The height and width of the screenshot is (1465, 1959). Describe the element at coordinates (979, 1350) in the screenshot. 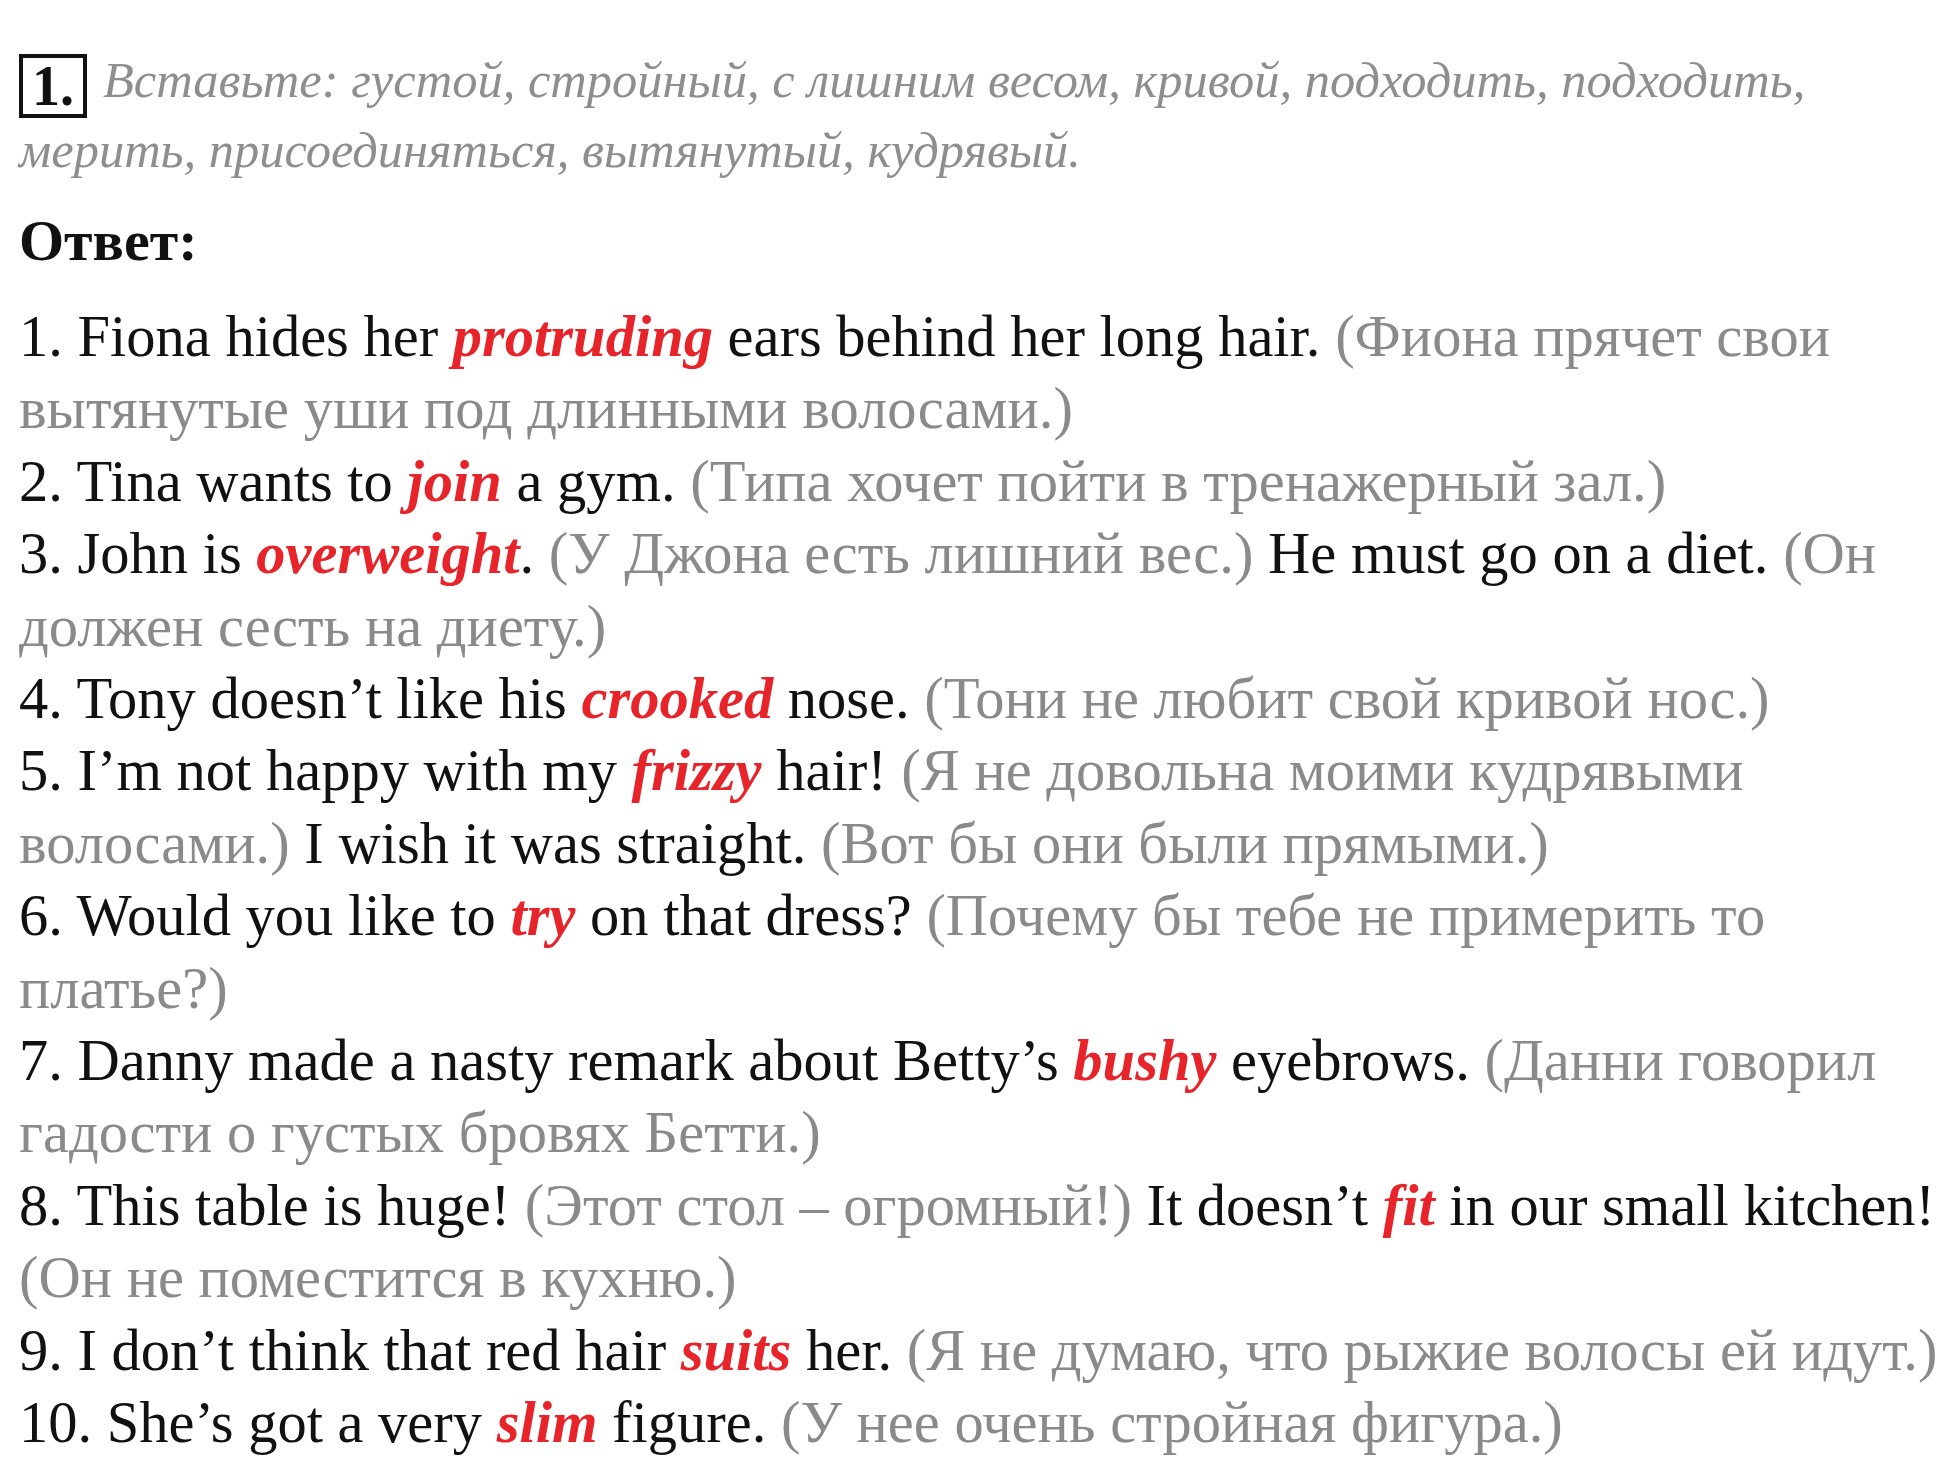

I see `answer-item: 9. I don’t think that red hair suits her. (Я не думаю, что рыжие волосы ей идут.)` at that location.